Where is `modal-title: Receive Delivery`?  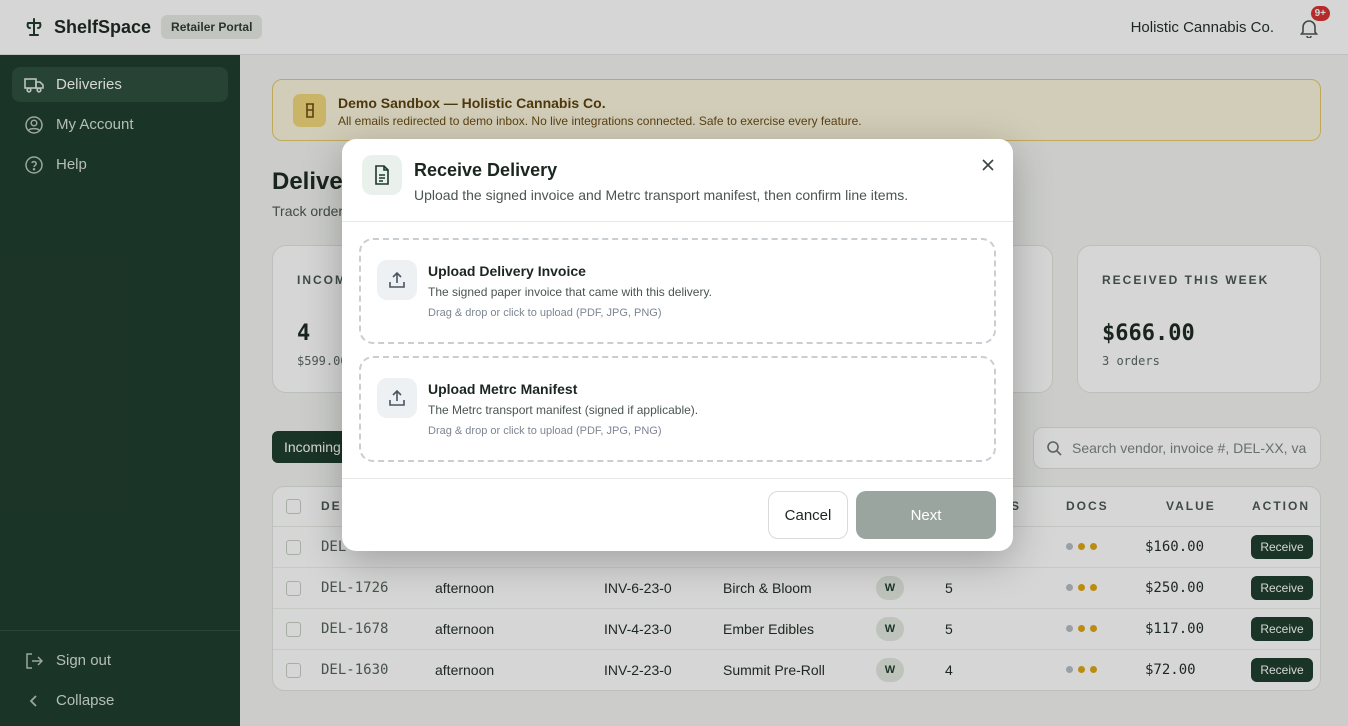
modal-title: Receive Delivery is located at coordinates (486, 170).